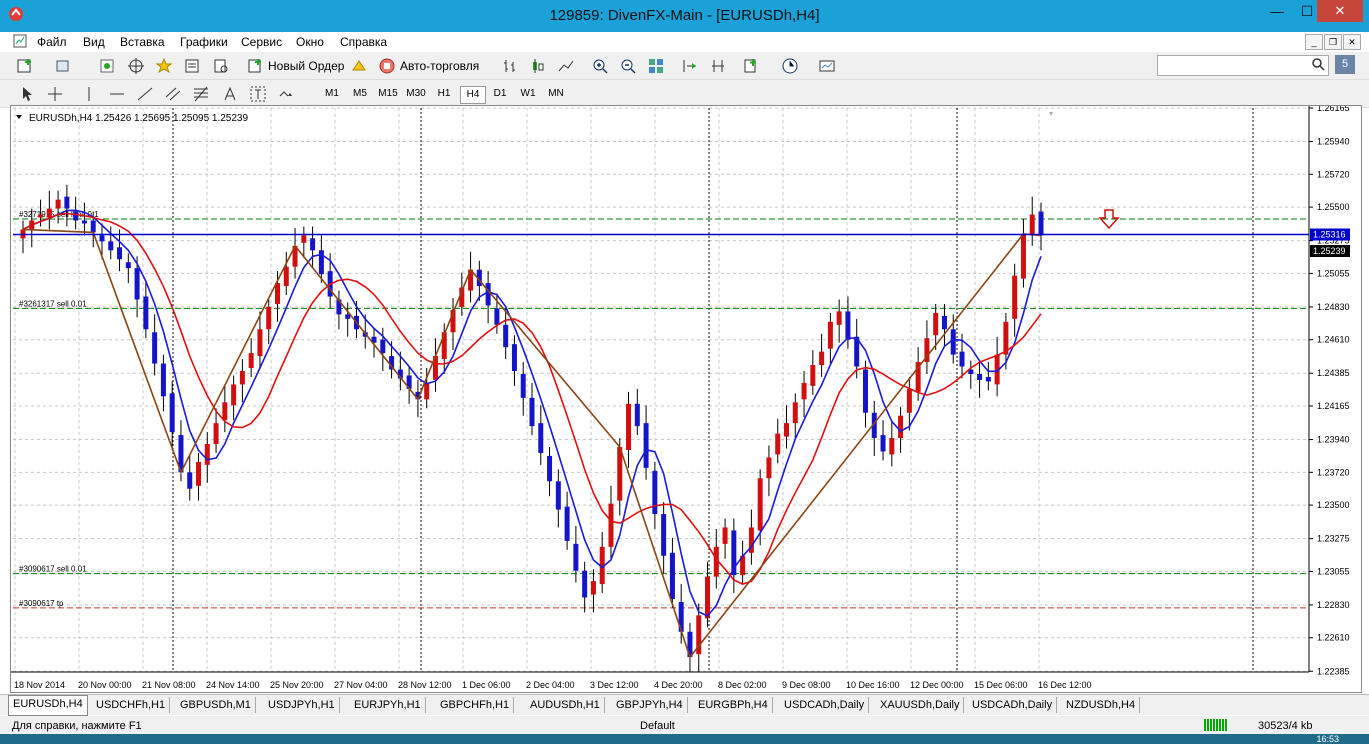  I want to click on bar-chart-button, so click(510, 66).